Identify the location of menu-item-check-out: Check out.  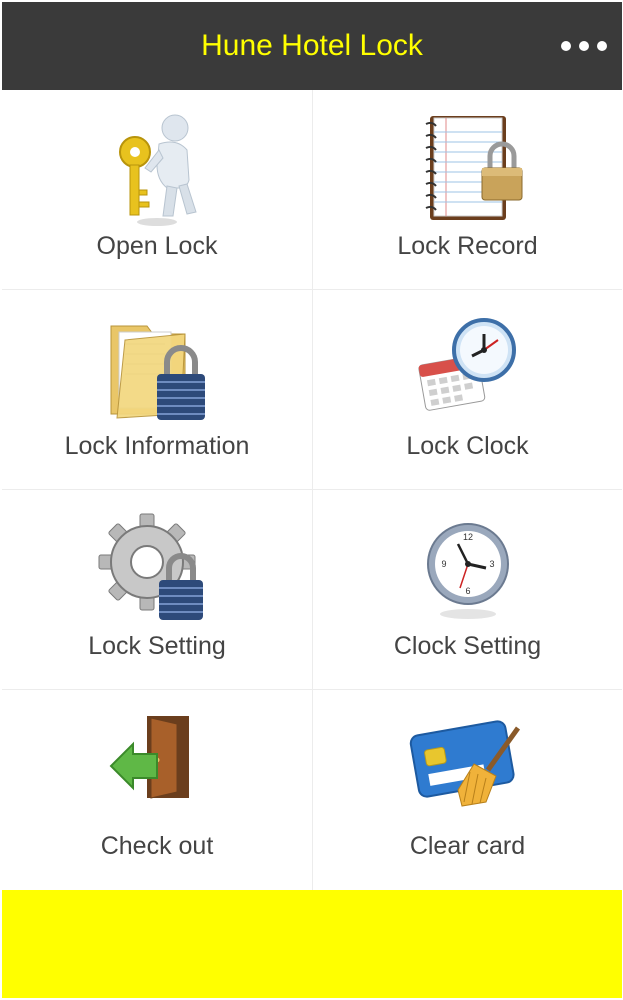
(157, 790).